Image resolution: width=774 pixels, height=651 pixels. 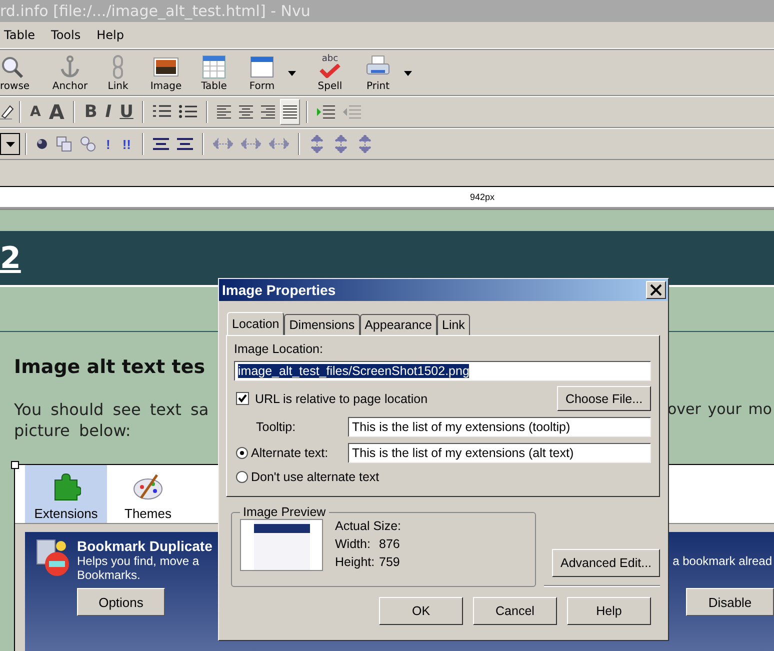 What do you see at coordinates (224, 112) in the screenshot?
I see `align-left-icon` at bounding box center [224, 112].